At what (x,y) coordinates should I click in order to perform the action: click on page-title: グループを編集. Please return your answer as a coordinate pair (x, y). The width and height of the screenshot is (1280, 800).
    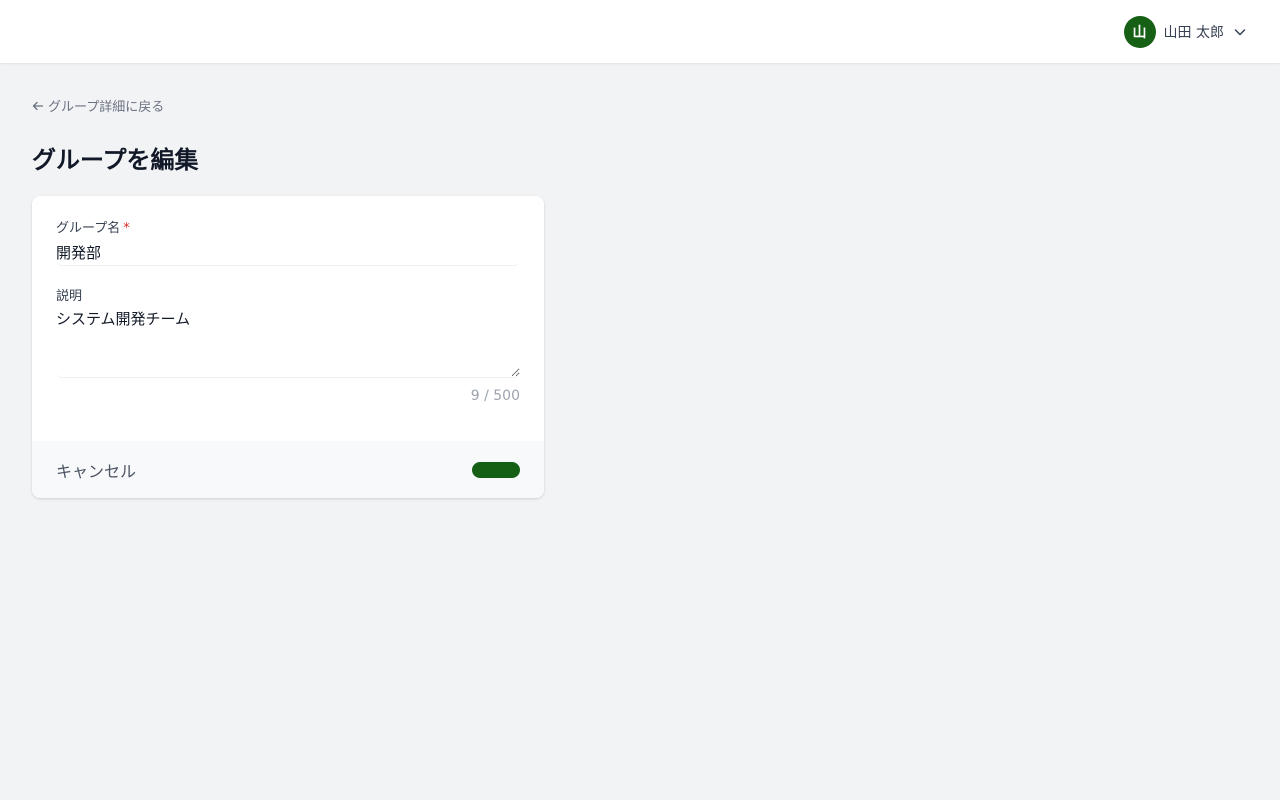
    Looking at the image, I should click on (115, 160).